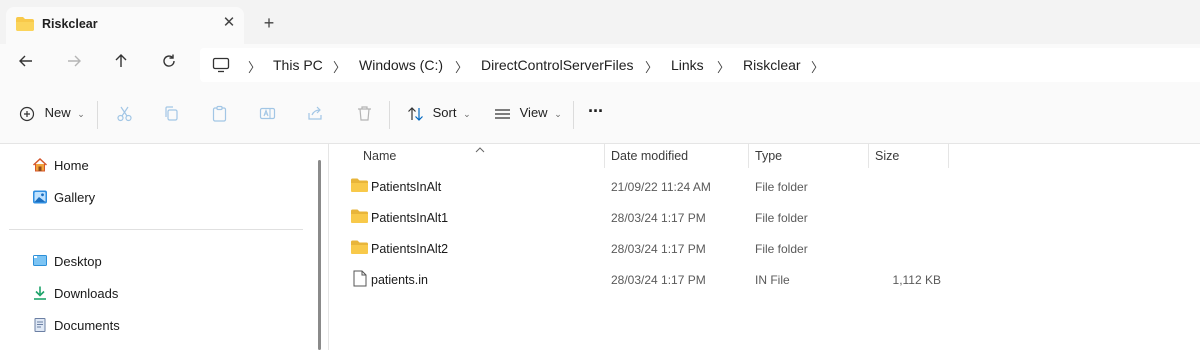  What do you see at coordinates (480, 148) in the screenshot?
I see `sort-ascending-icon` at bounding box center [480, 148].